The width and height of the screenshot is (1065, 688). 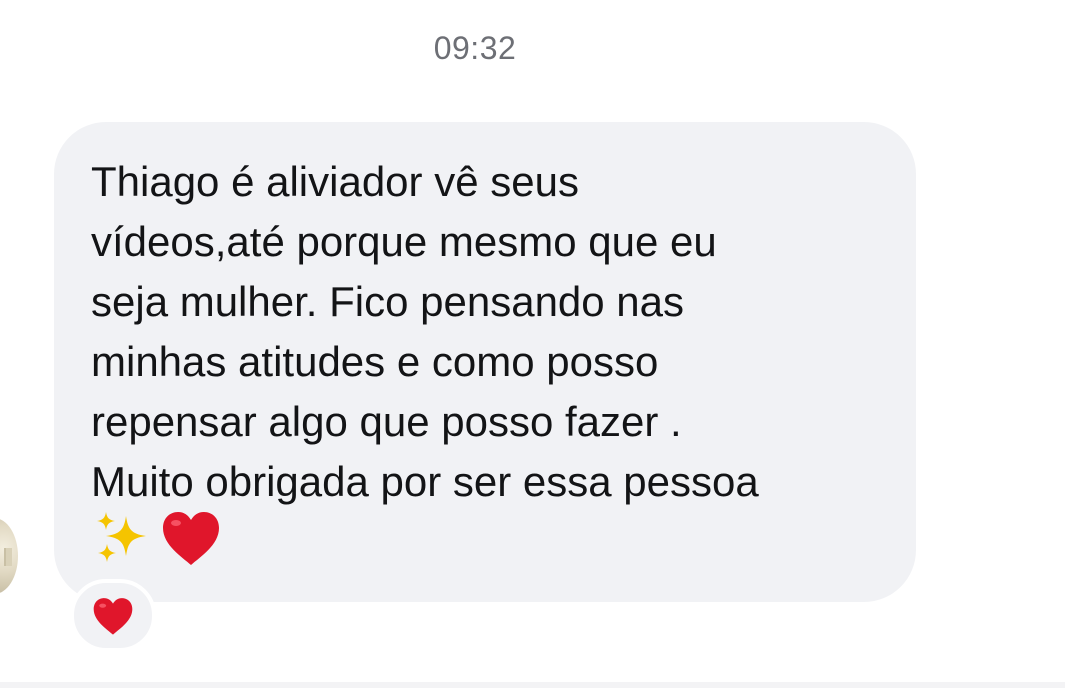 What do you see at coordinates (157, 538) in the screenshot?
I see `message-emoji-line` at bounding box center [157, 538].